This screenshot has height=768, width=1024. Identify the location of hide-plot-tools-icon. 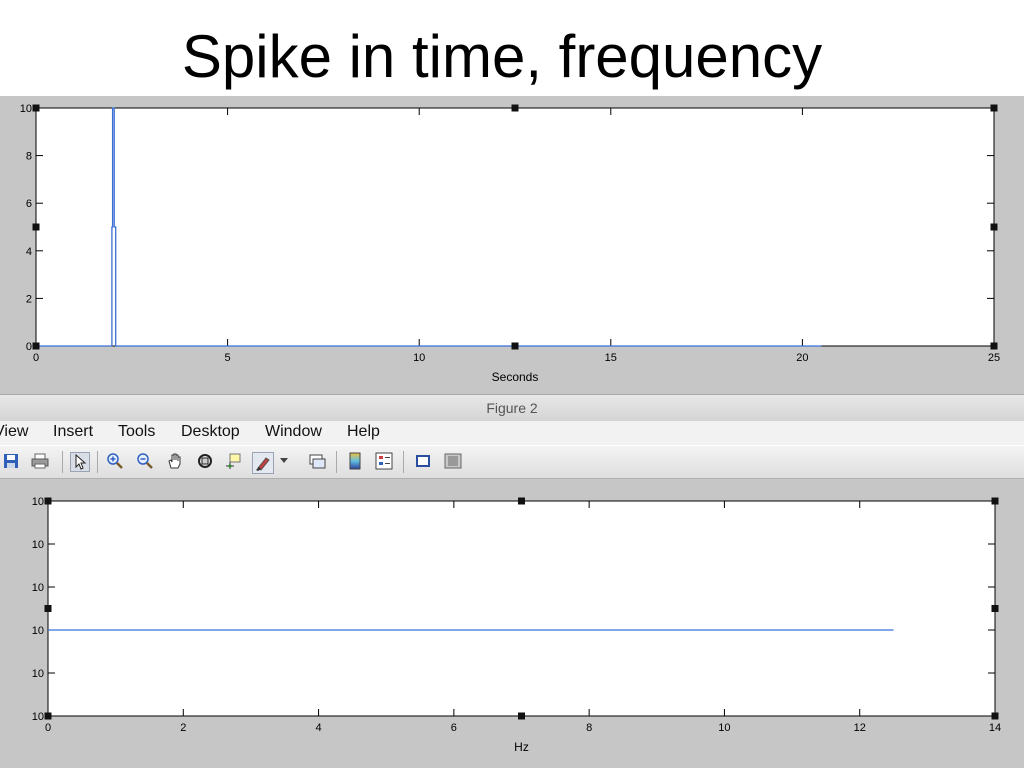
(423, 461).